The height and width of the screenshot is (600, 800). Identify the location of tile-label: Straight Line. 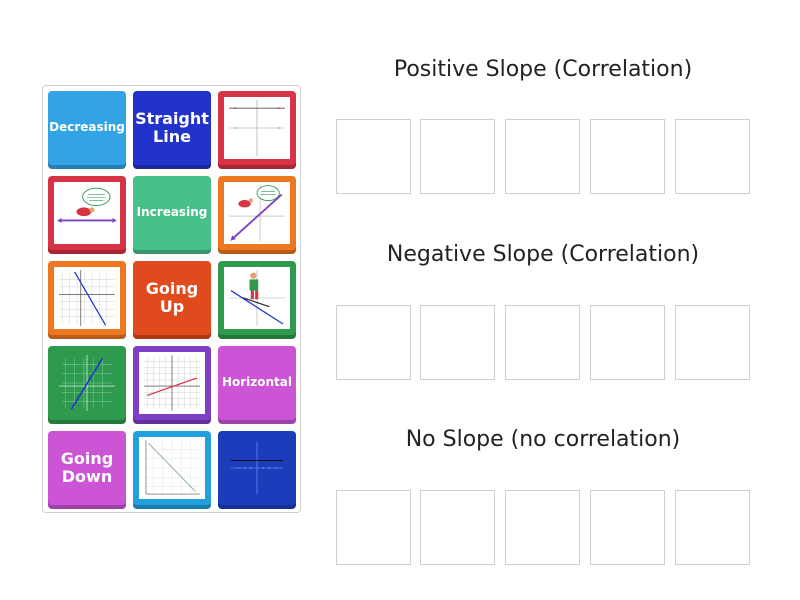
(172, 129).